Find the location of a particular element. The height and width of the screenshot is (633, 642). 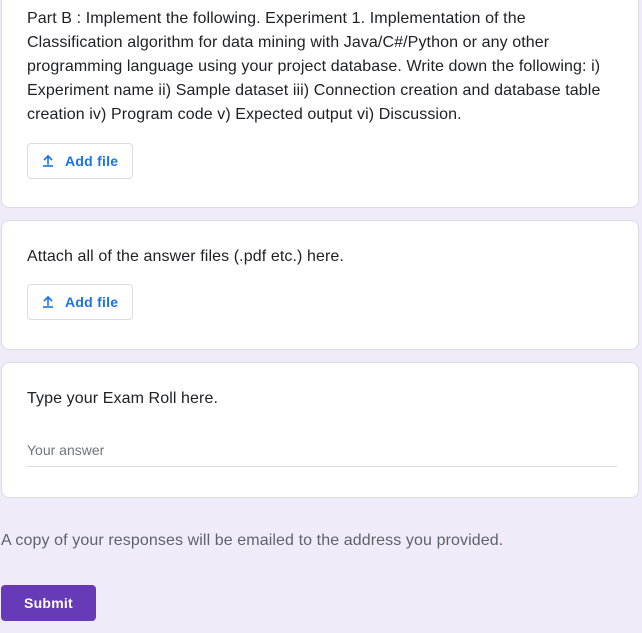

submit-button: Submit is located at coordinates (48, 603).